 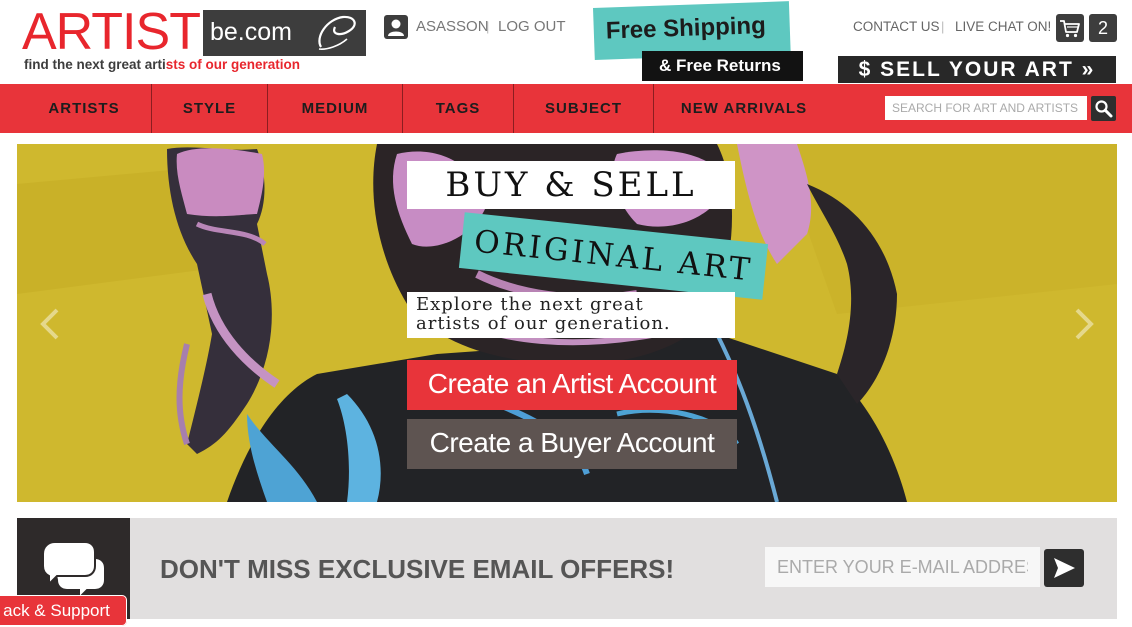 I want to click on cart-count-badge: 2, so click(x=1103, y=28).